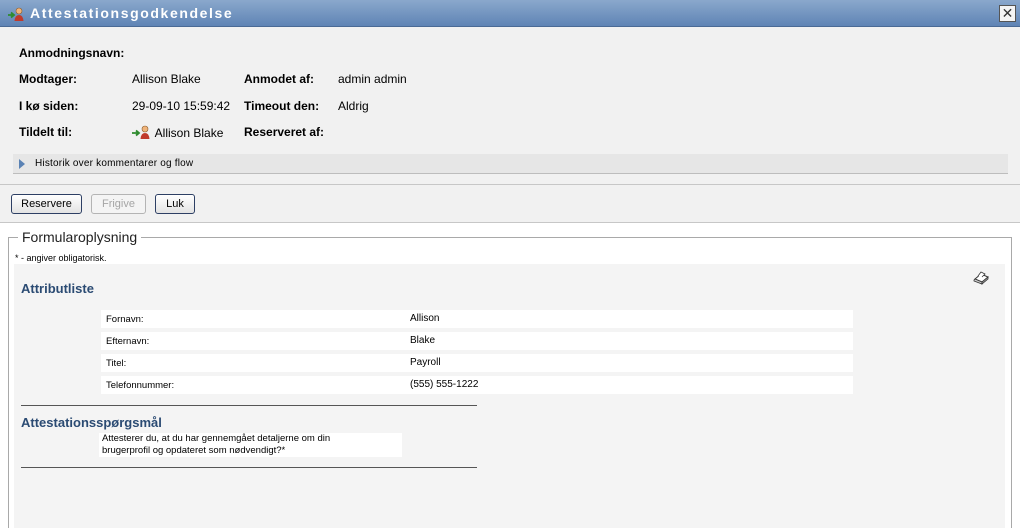 Image resolution: width=1020 pixels, height=528 pixels. I want to click on attribute-row-phone: Telefonnummer: (555) 555-1222, so click(477, 385).